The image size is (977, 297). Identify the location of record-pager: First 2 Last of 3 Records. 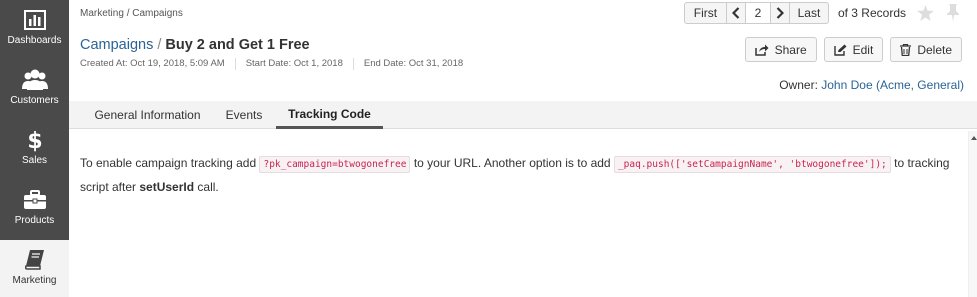
(822, 13).